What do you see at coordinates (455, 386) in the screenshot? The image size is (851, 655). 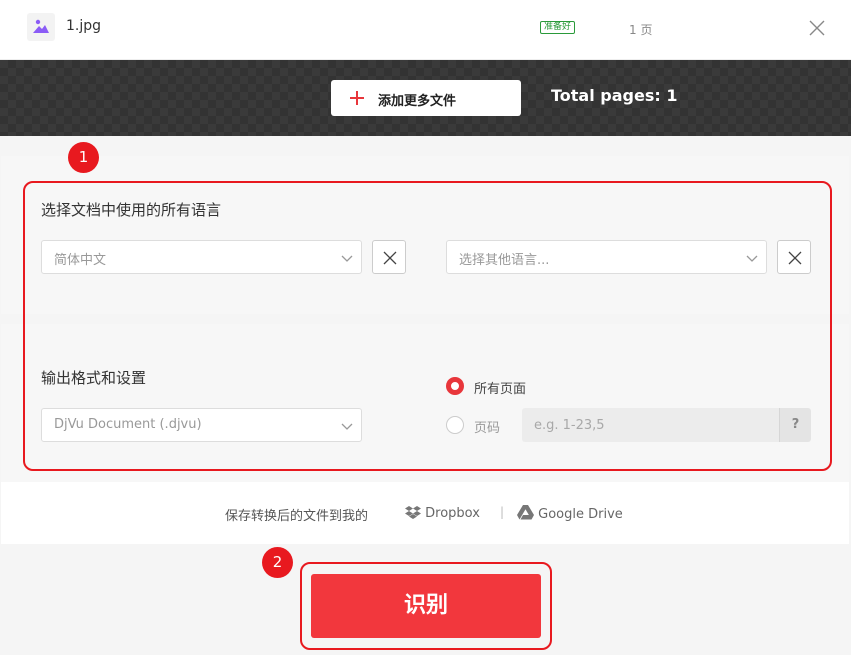 I see `all-pages-radio` at bounding box center [455, 386].